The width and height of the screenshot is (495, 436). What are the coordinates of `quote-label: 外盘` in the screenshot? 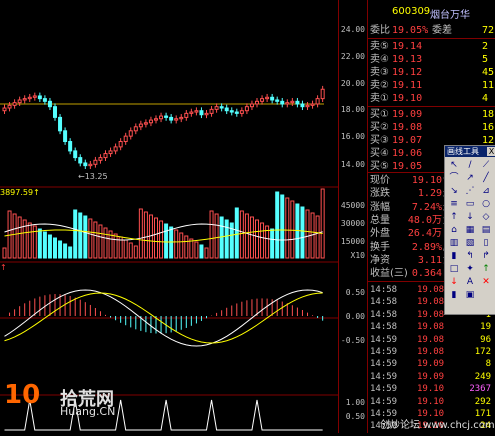 It's located at (380, 234).